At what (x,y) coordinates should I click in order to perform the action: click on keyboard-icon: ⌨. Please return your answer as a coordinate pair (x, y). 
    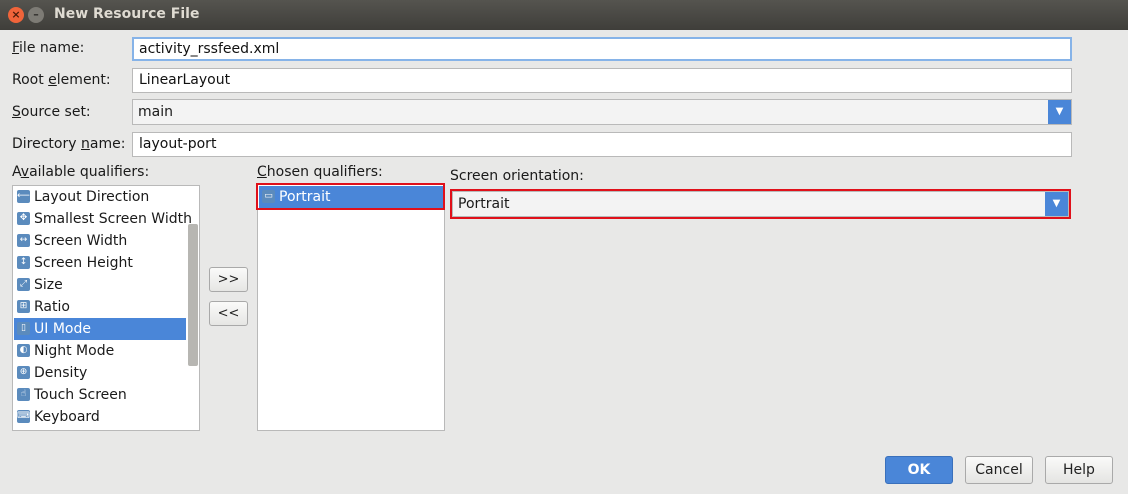
    Looking at the image, I should click on (23, 416).